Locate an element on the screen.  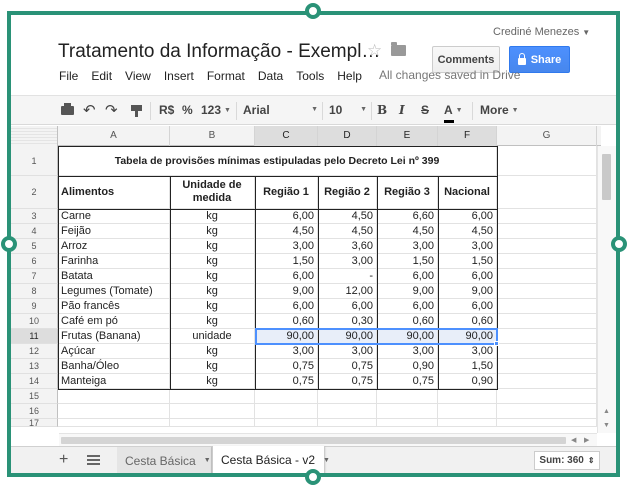
food-name-cell: Manteiga is located at coordinates (114, 381).